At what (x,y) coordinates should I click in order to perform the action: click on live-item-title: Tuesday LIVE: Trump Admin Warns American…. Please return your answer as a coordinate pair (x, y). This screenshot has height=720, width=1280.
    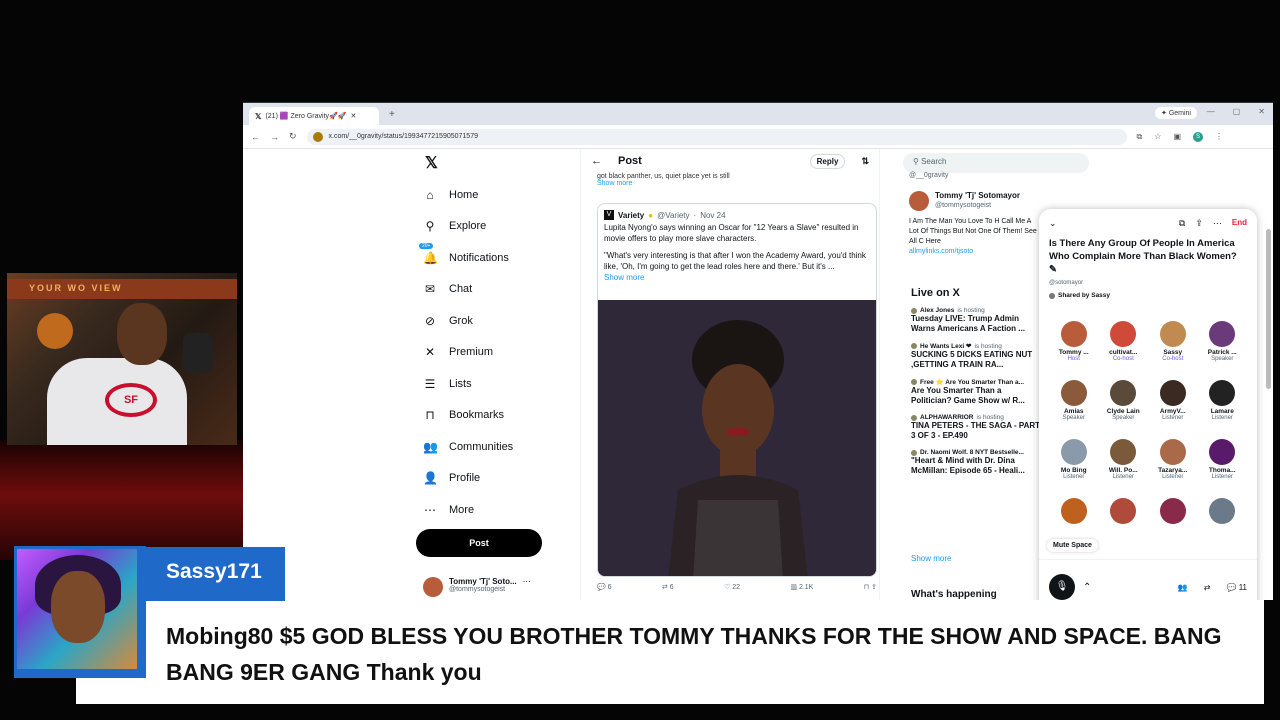
    Looking at the image, I should click on (968, 323).